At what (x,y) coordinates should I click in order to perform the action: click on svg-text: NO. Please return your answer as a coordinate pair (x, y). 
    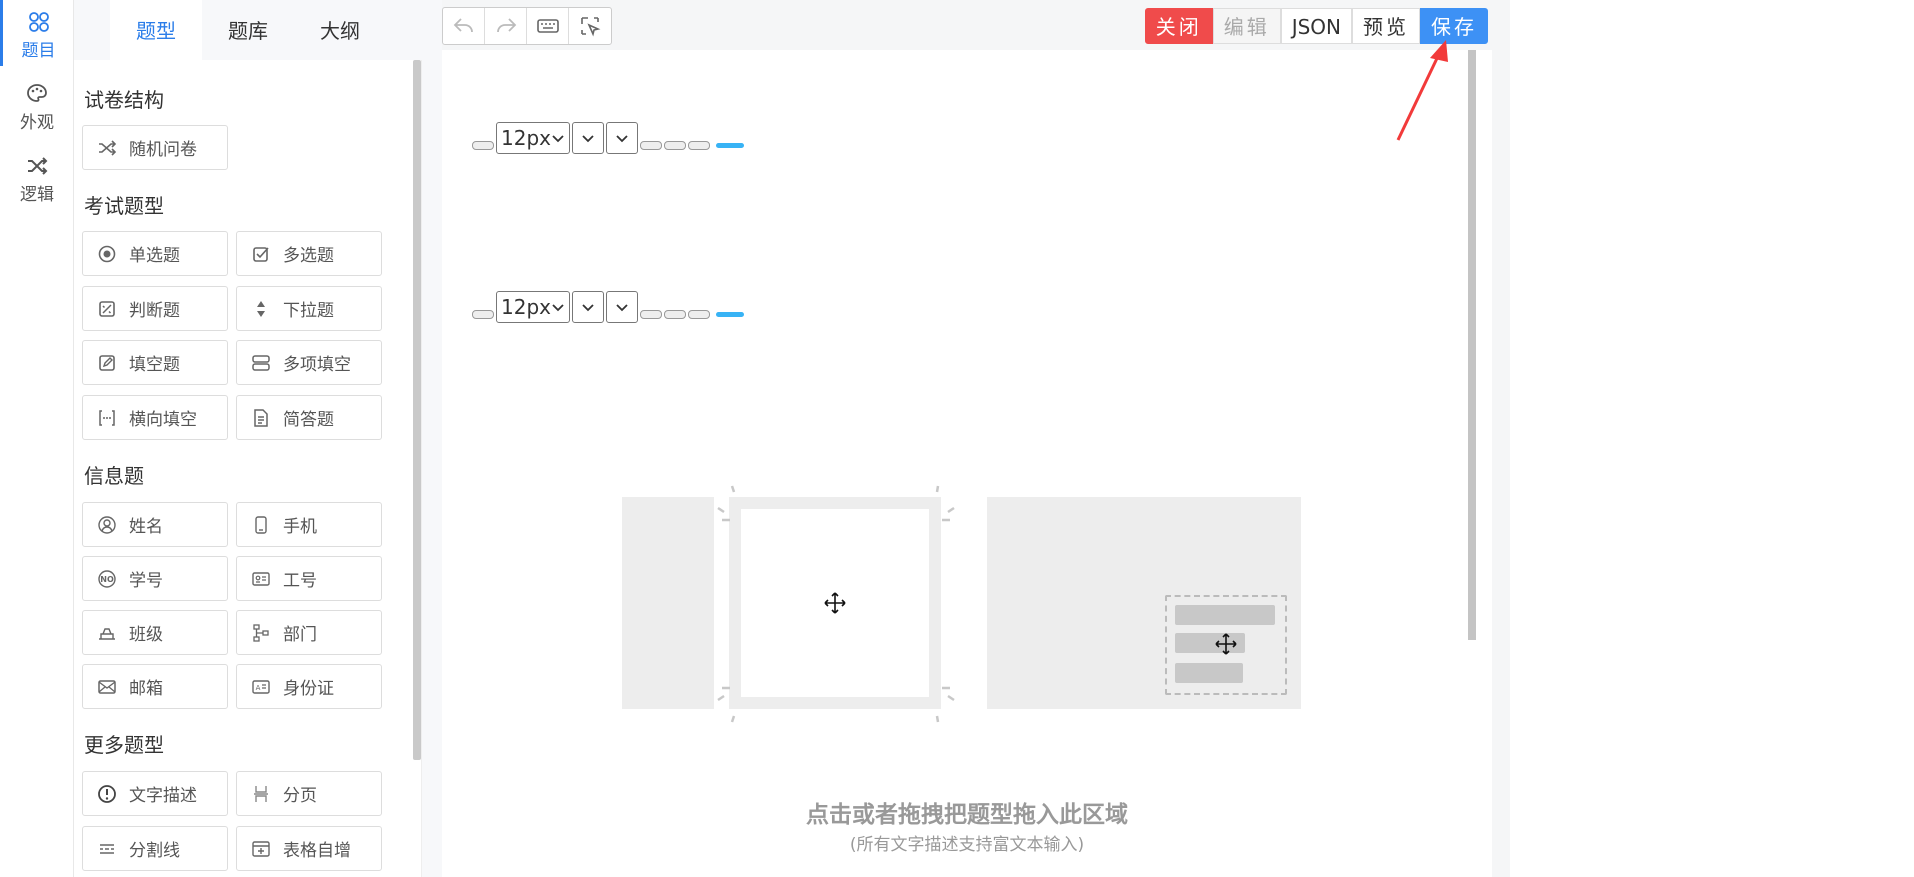
    Looking at the image, I should click on (107, 579).